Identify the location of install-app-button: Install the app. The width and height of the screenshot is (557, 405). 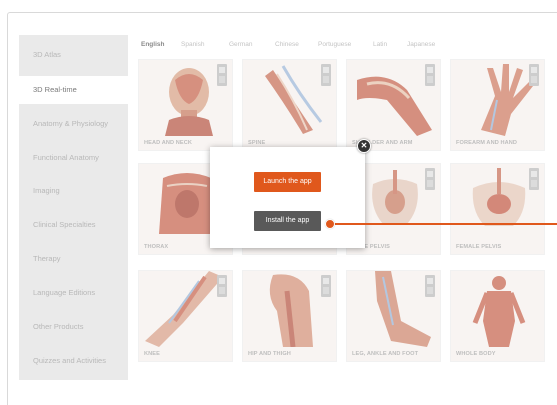
(287, 221).